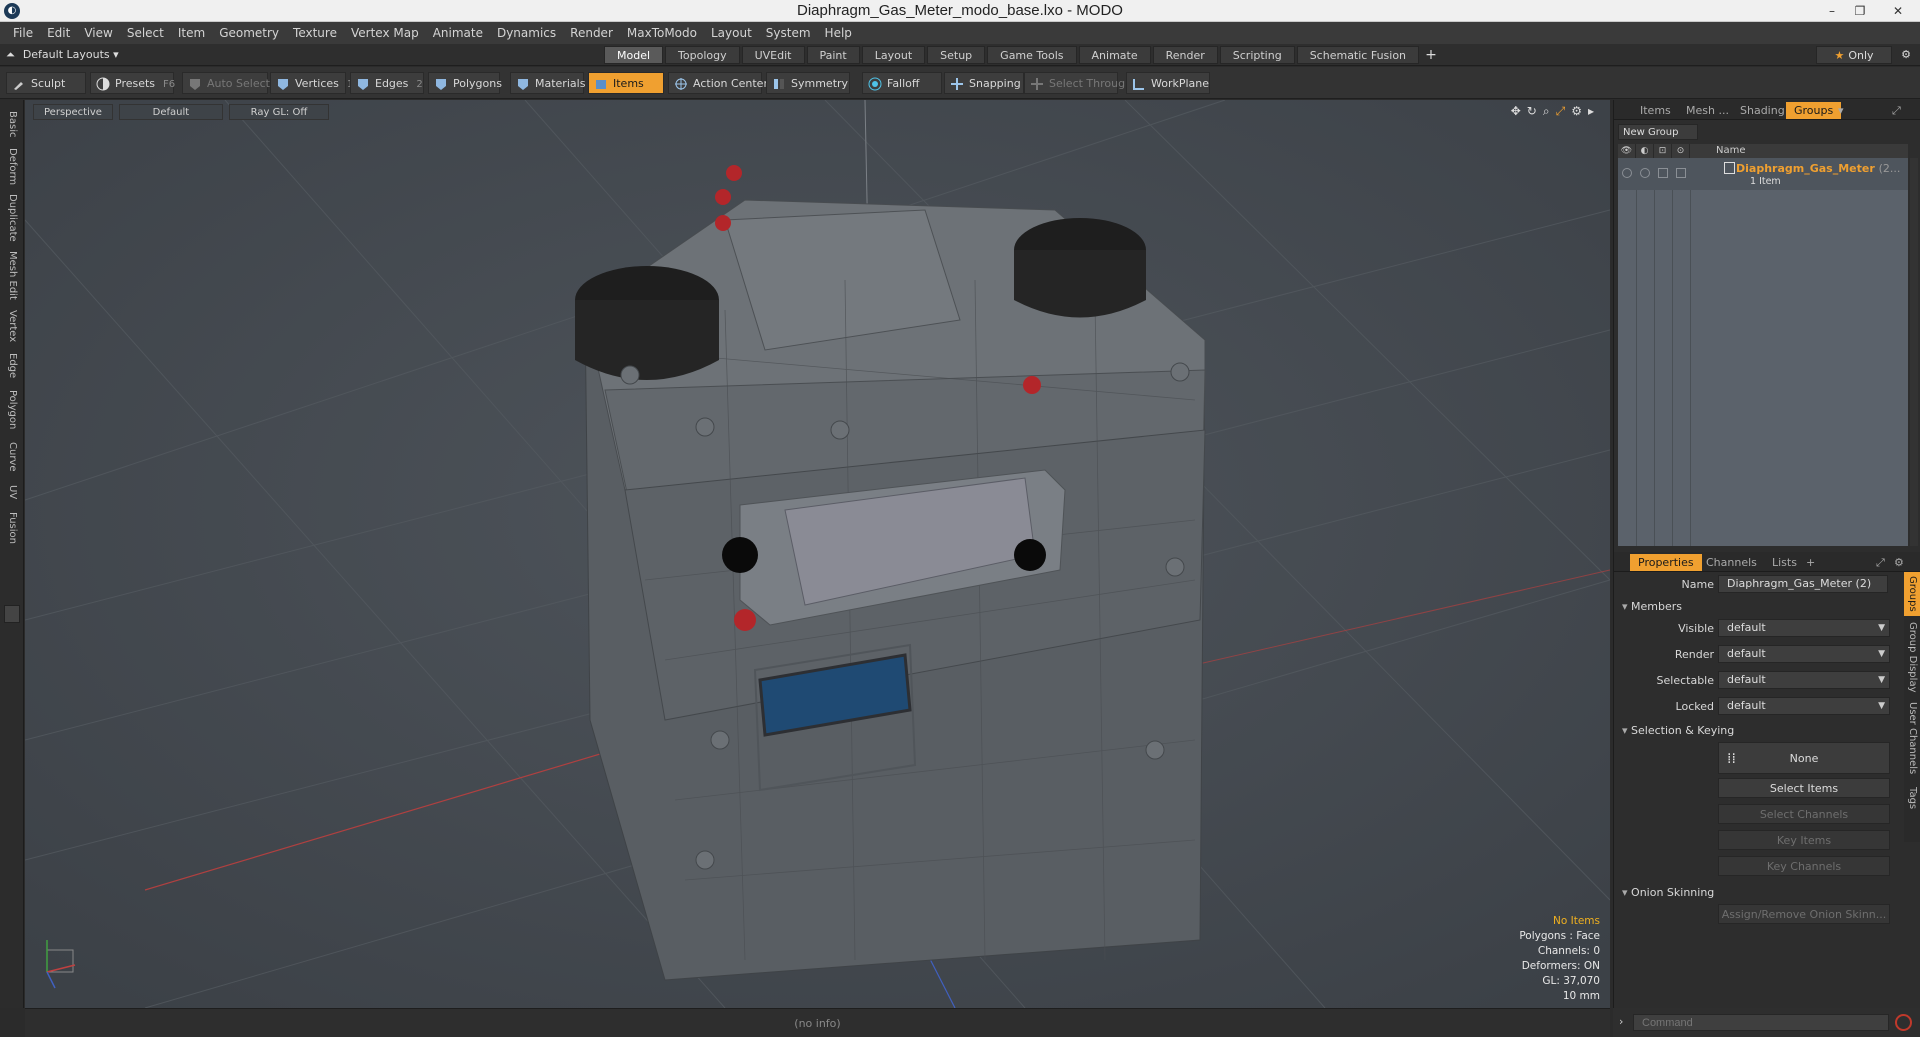 This screenshot has width=1920, height=1037. What do you see at coordinates (132, 83) in the screenshot?
I see `presets-button: Presets F6` at bounding box center [132, 83].